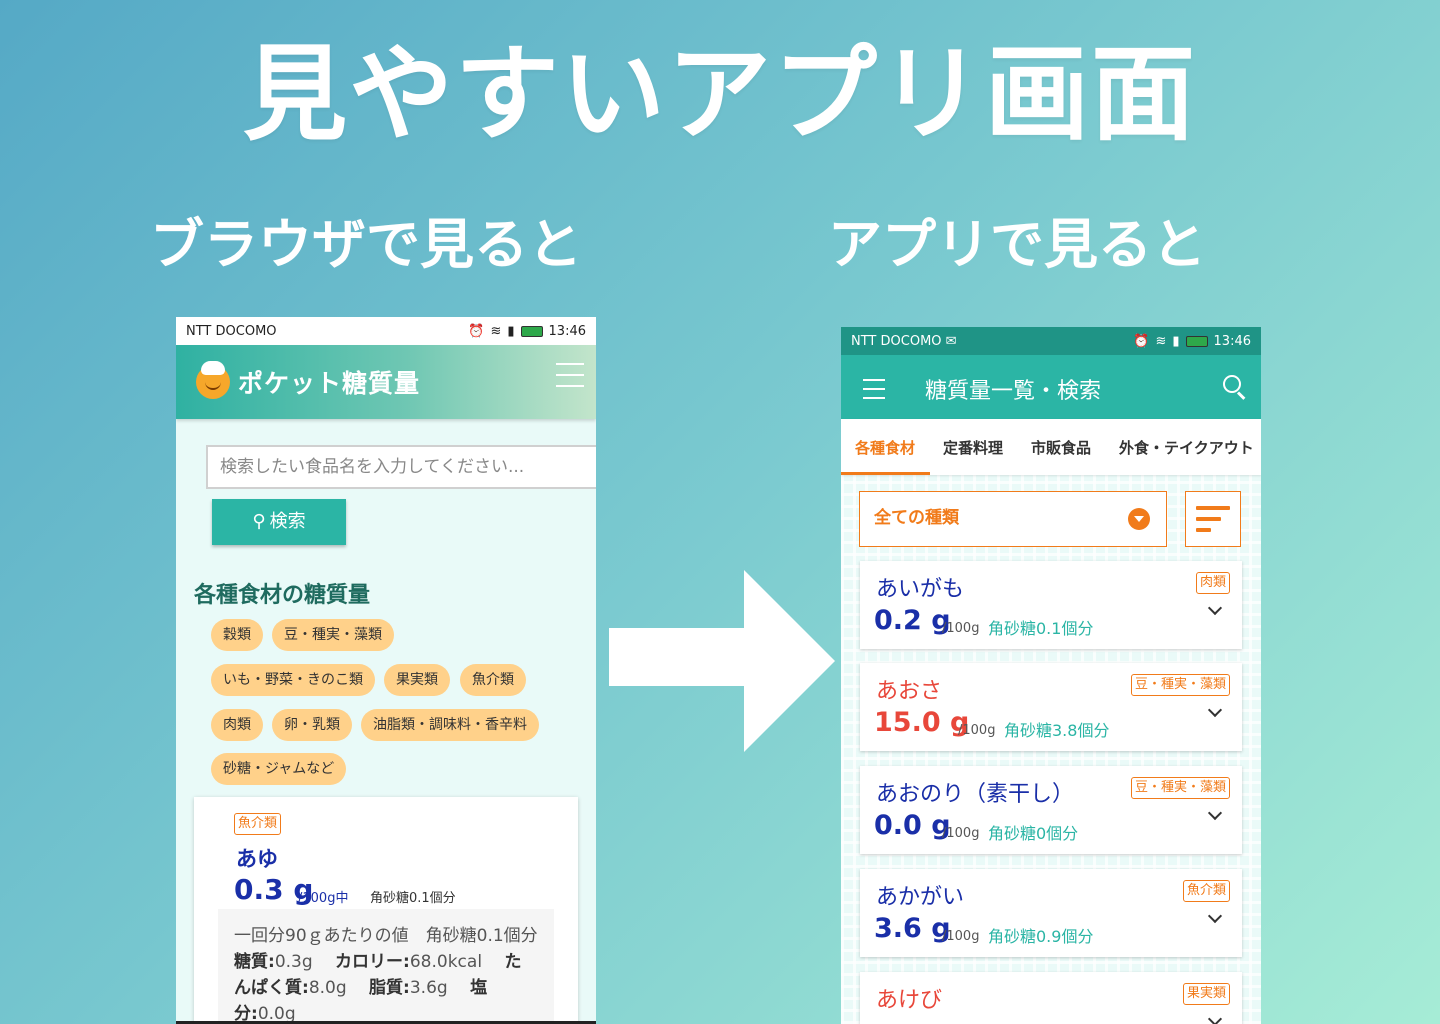 The height and width of the screenshot is (1024, 1440). I want to click on calorie-amount: 68.0kcal, so click(446, 962).